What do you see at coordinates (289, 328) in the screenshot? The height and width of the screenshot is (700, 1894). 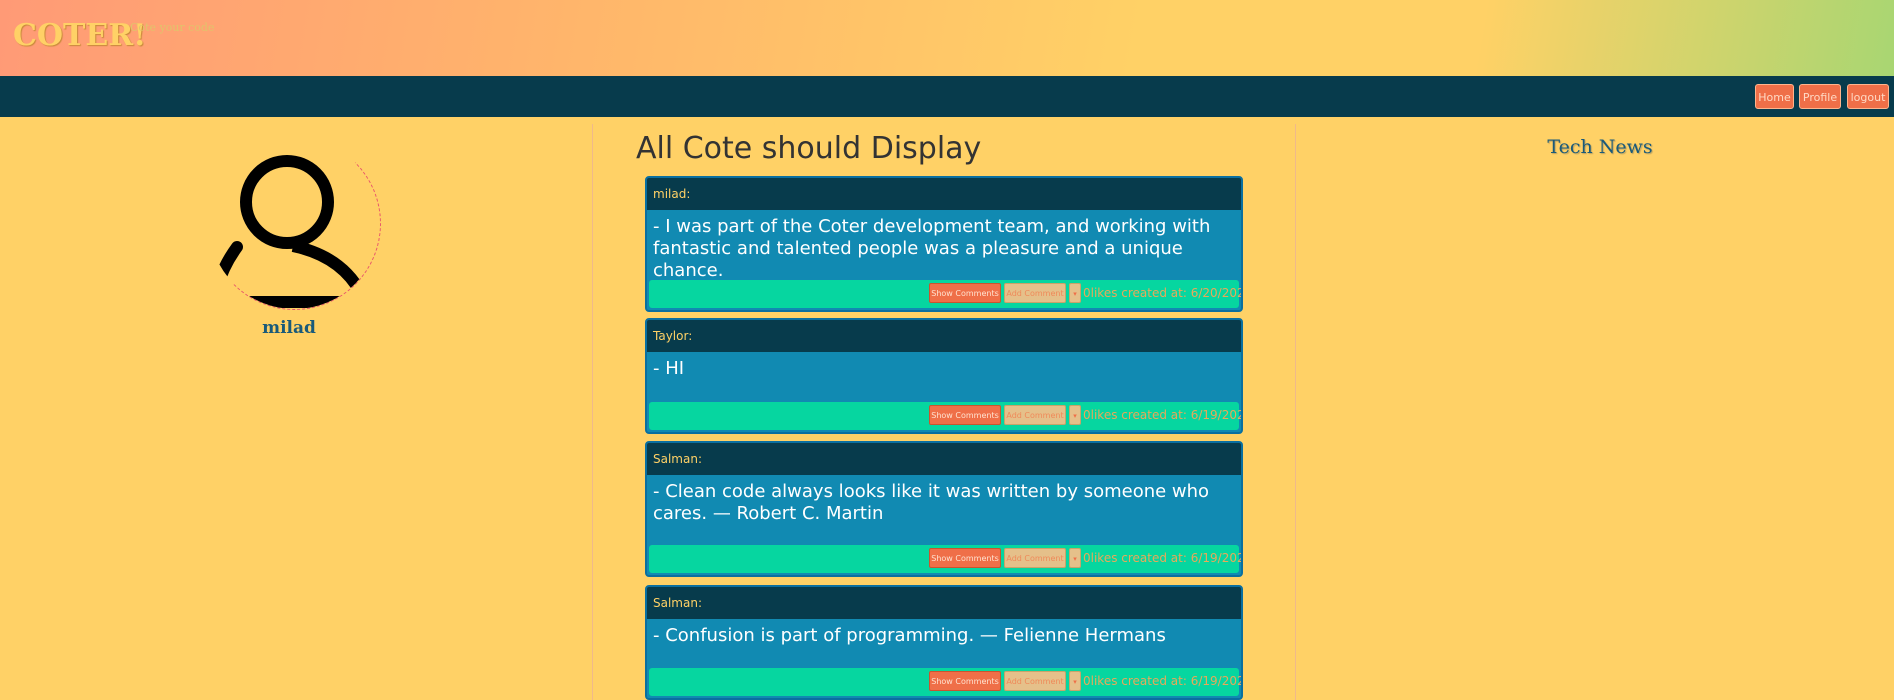 I see `profile-username: milad` at bounding box center [289, 328].